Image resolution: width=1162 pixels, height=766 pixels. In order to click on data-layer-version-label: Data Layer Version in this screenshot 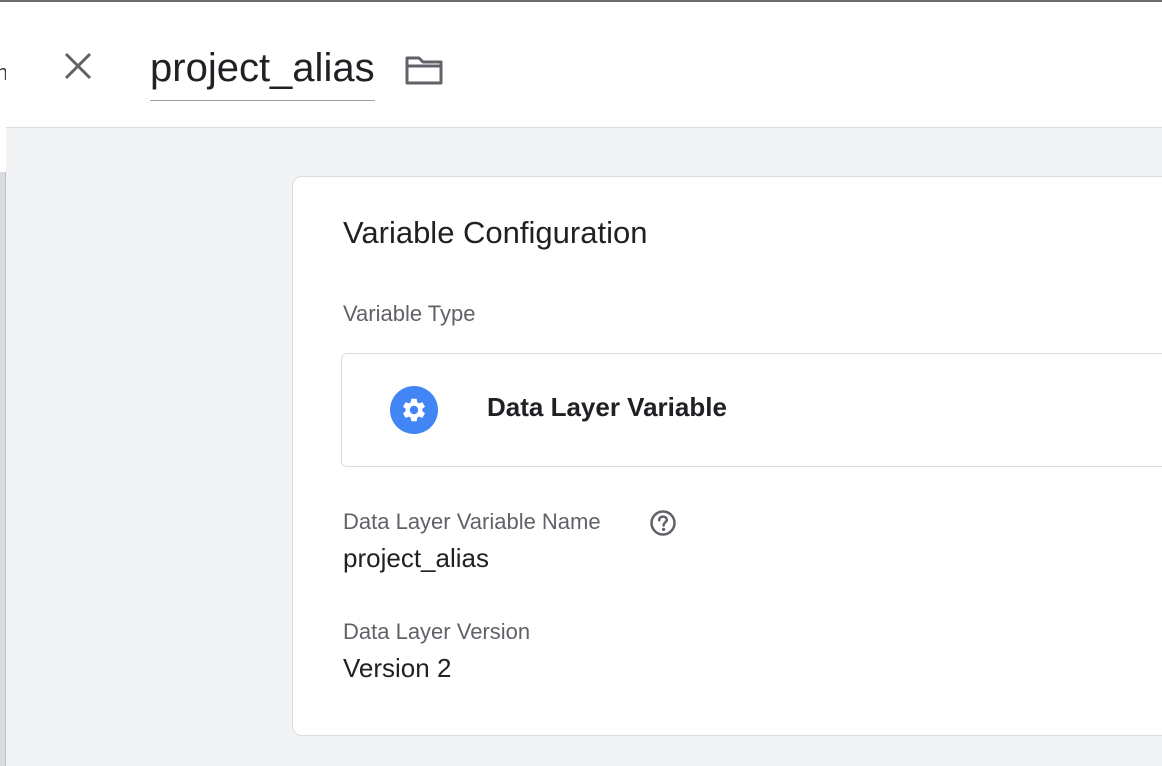, I will do `click(437, 631)`.